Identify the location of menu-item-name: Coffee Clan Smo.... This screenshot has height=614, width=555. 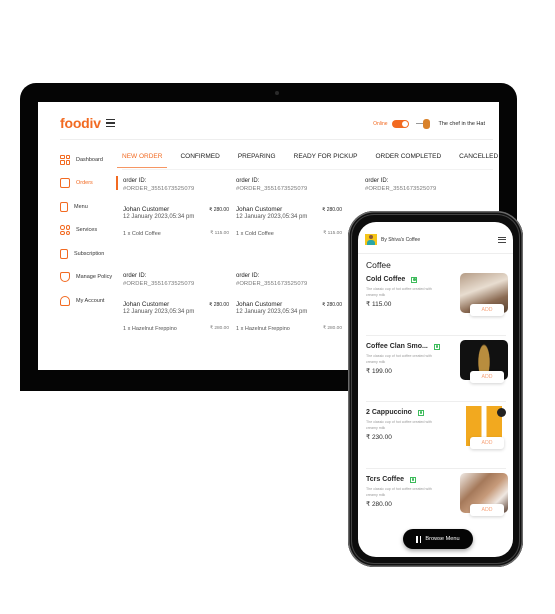
(397, 346).